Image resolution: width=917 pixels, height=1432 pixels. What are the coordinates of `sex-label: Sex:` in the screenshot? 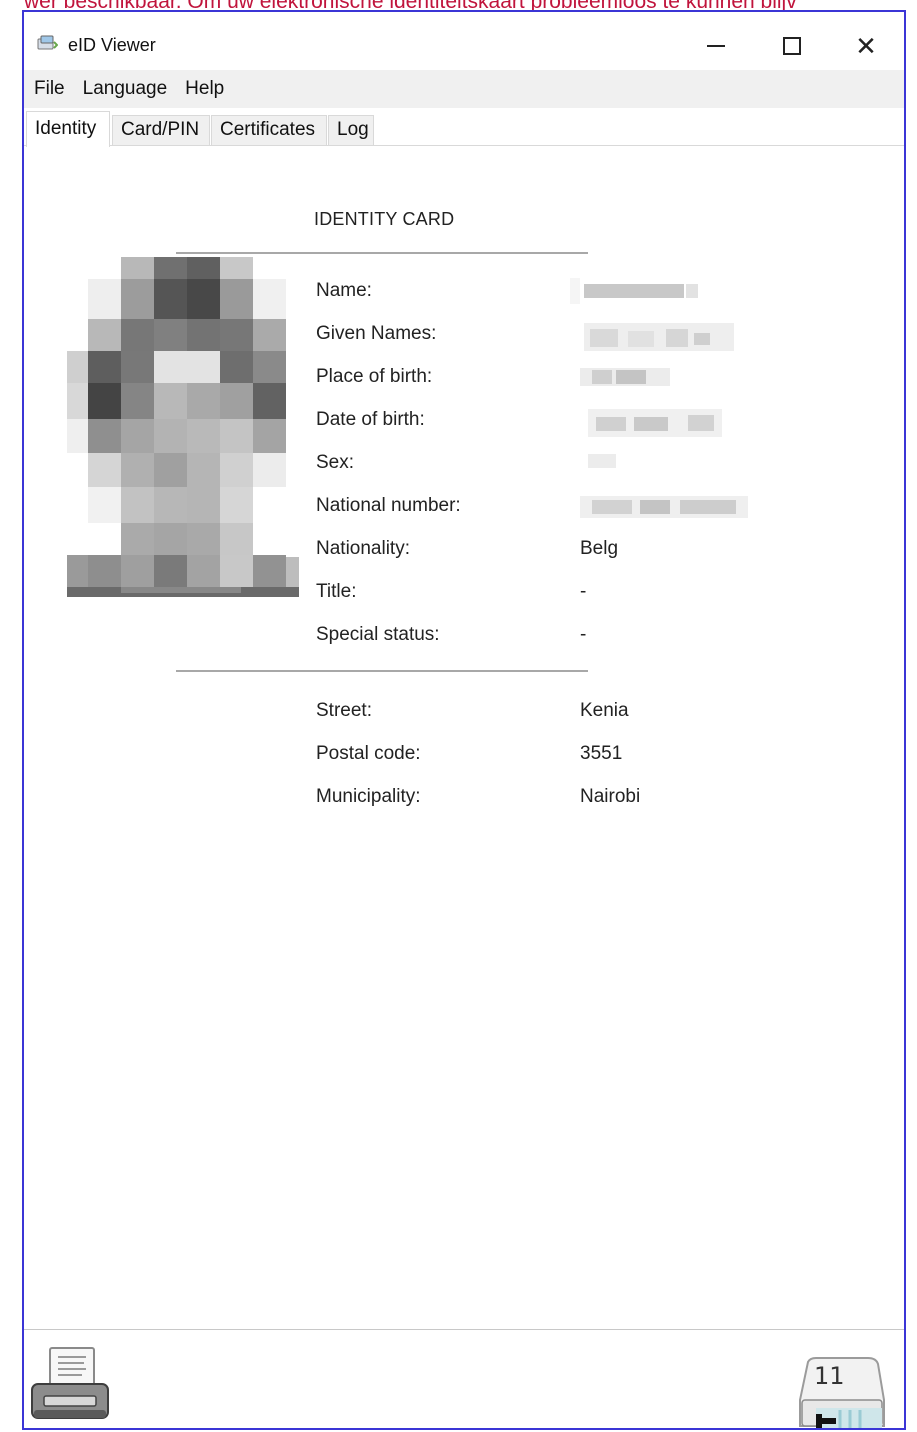 It's located at (335, 462).